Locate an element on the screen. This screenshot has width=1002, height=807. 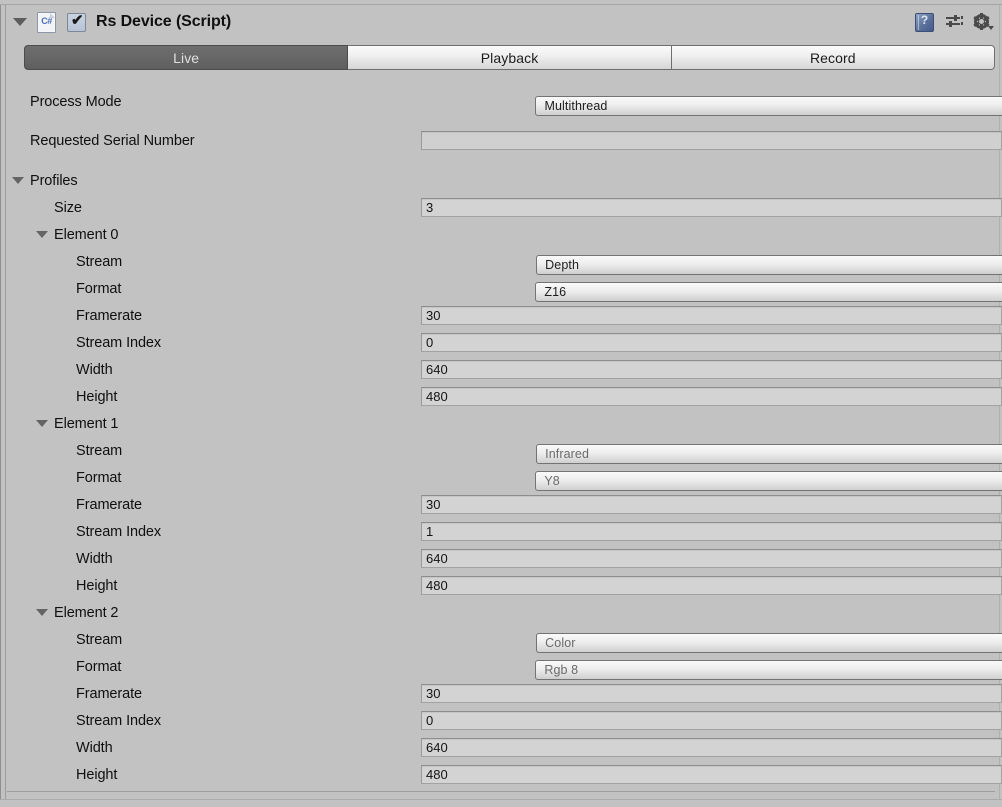
row-element-1-format: Format Y8 is located at coordinates (504, 477).